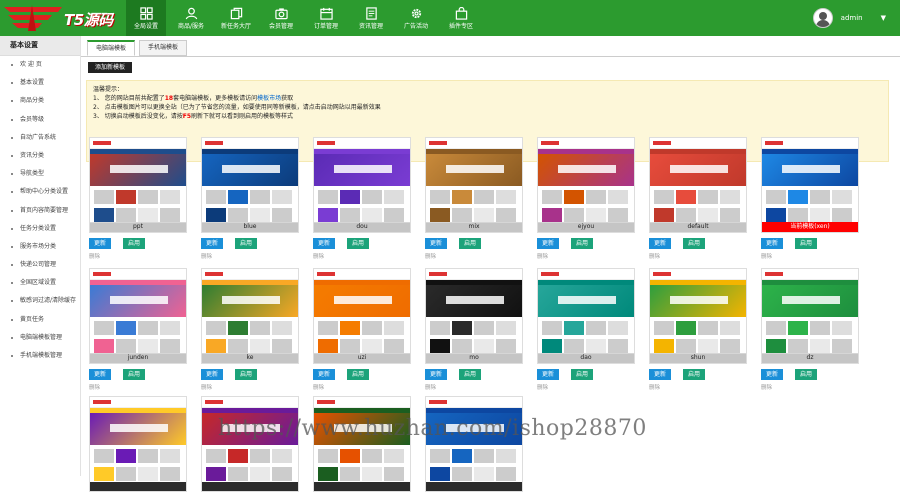  I want to click on template-thumbnail: mo, so click(474, 316).